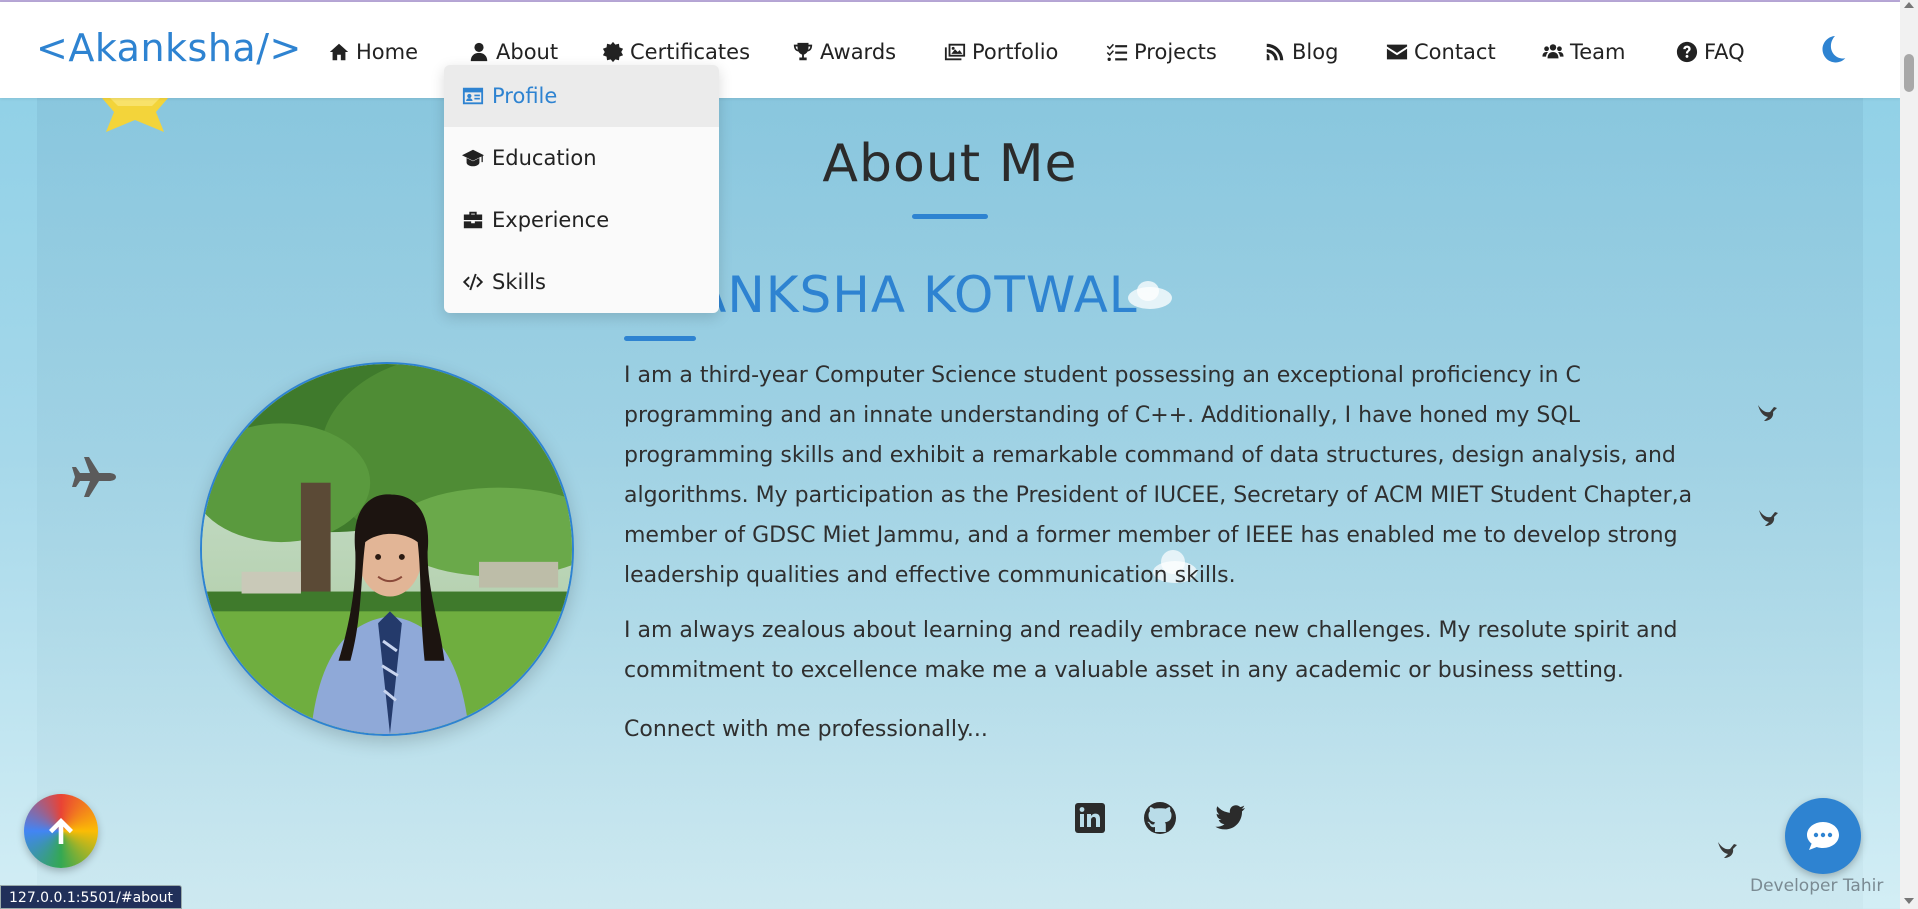  I want to click on chat-icon, so click(1823, 836).